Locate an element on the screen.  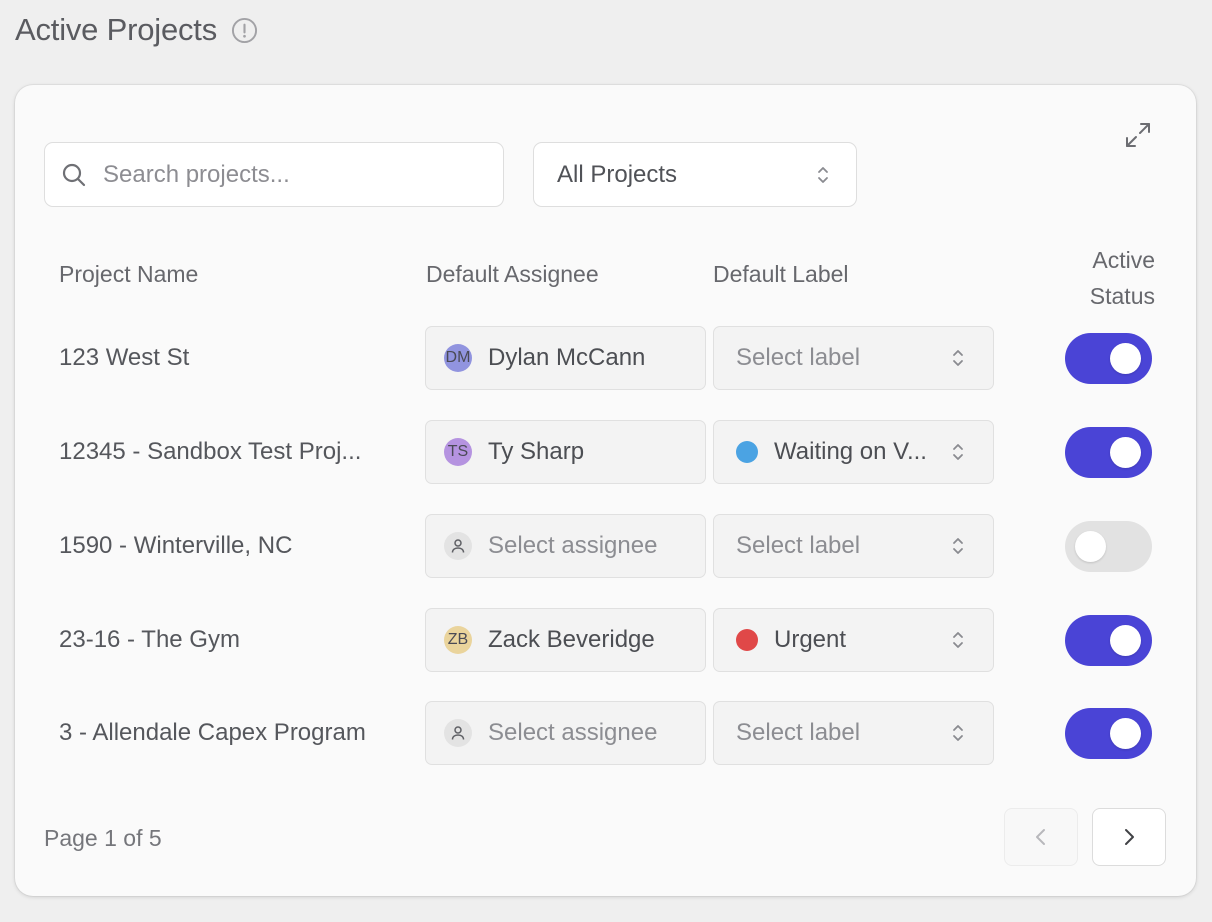
column-header-active-status: Active Status is located at coordinates (1105, 278).